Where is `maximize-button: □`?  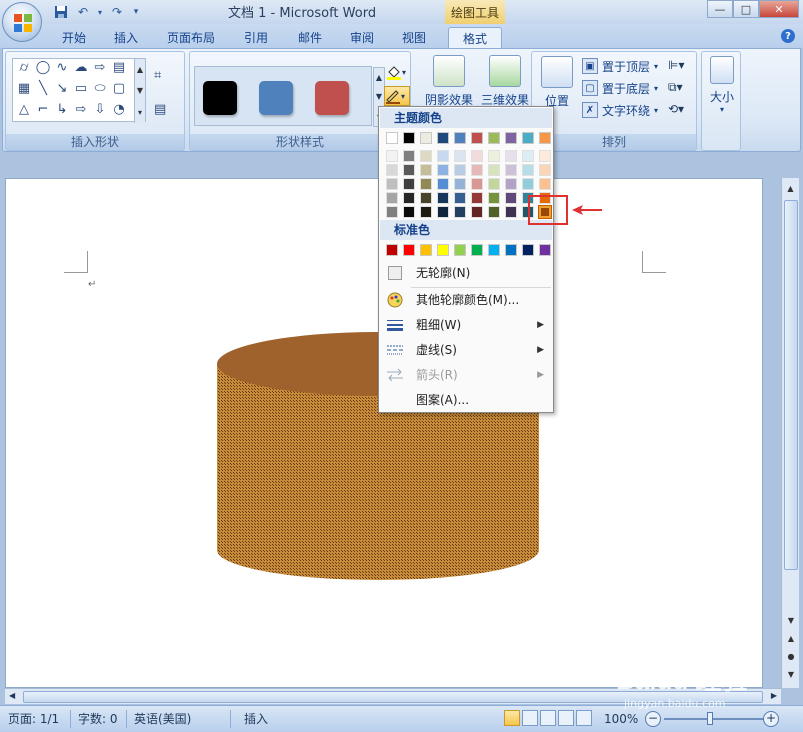
maximize-button: □ is located at coordinates (746, 9).